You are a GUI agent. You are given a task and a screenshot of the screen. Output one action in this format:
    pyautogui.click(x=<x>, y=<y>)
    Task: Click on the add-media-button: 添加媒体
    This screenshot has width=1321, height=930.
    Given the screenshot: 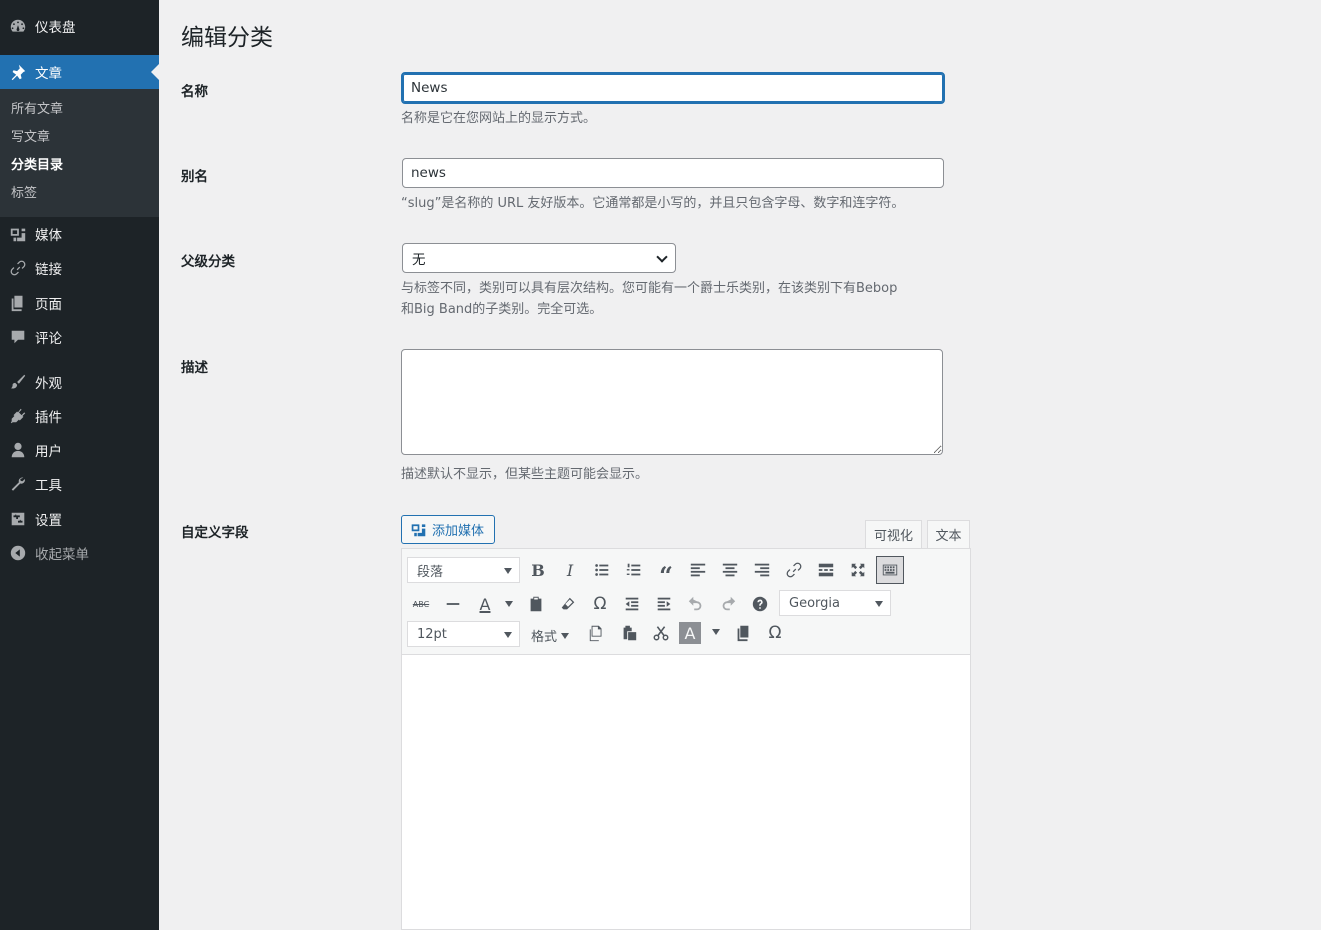 What is the action you would take?
    pyautogui.click(x=448, y=529)
    